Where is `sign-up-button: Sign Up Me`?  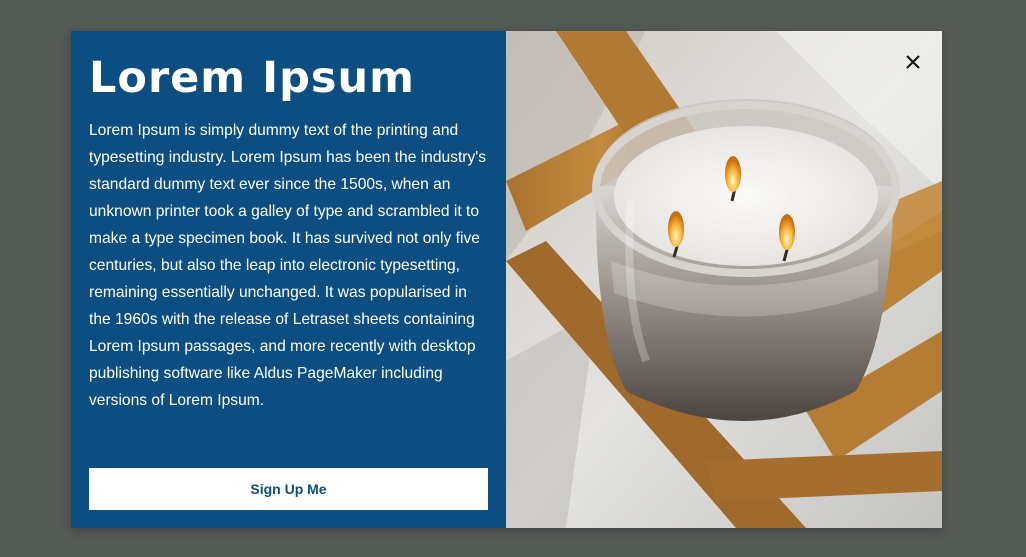 sign-up-button: Sign Up Me is located at coordinates (288, 489).